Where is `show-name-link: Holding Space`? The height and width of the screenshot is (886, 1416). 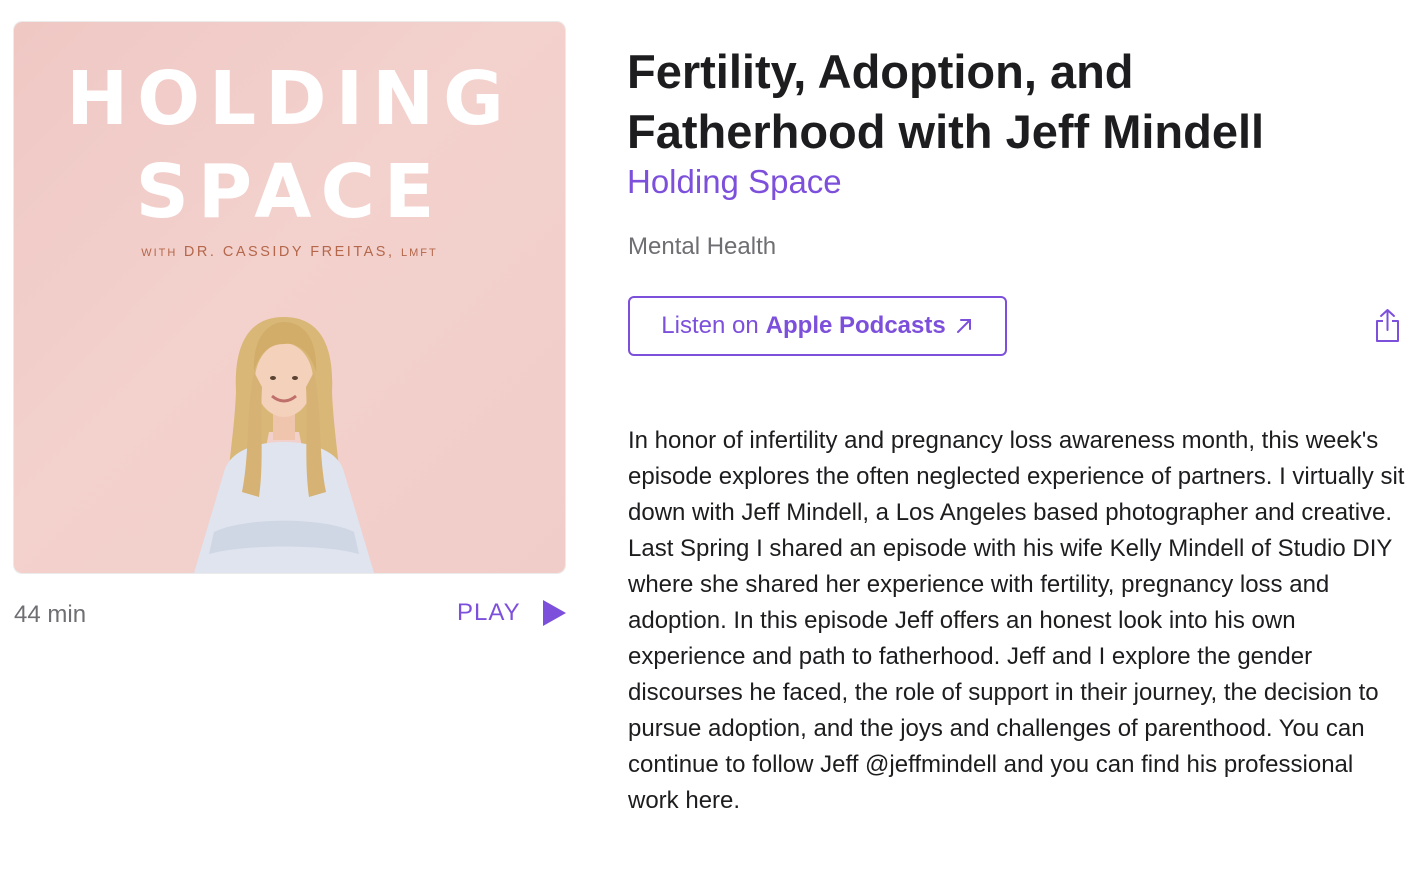
show-name-link: Holding Space is located at coordinates (734, 182).